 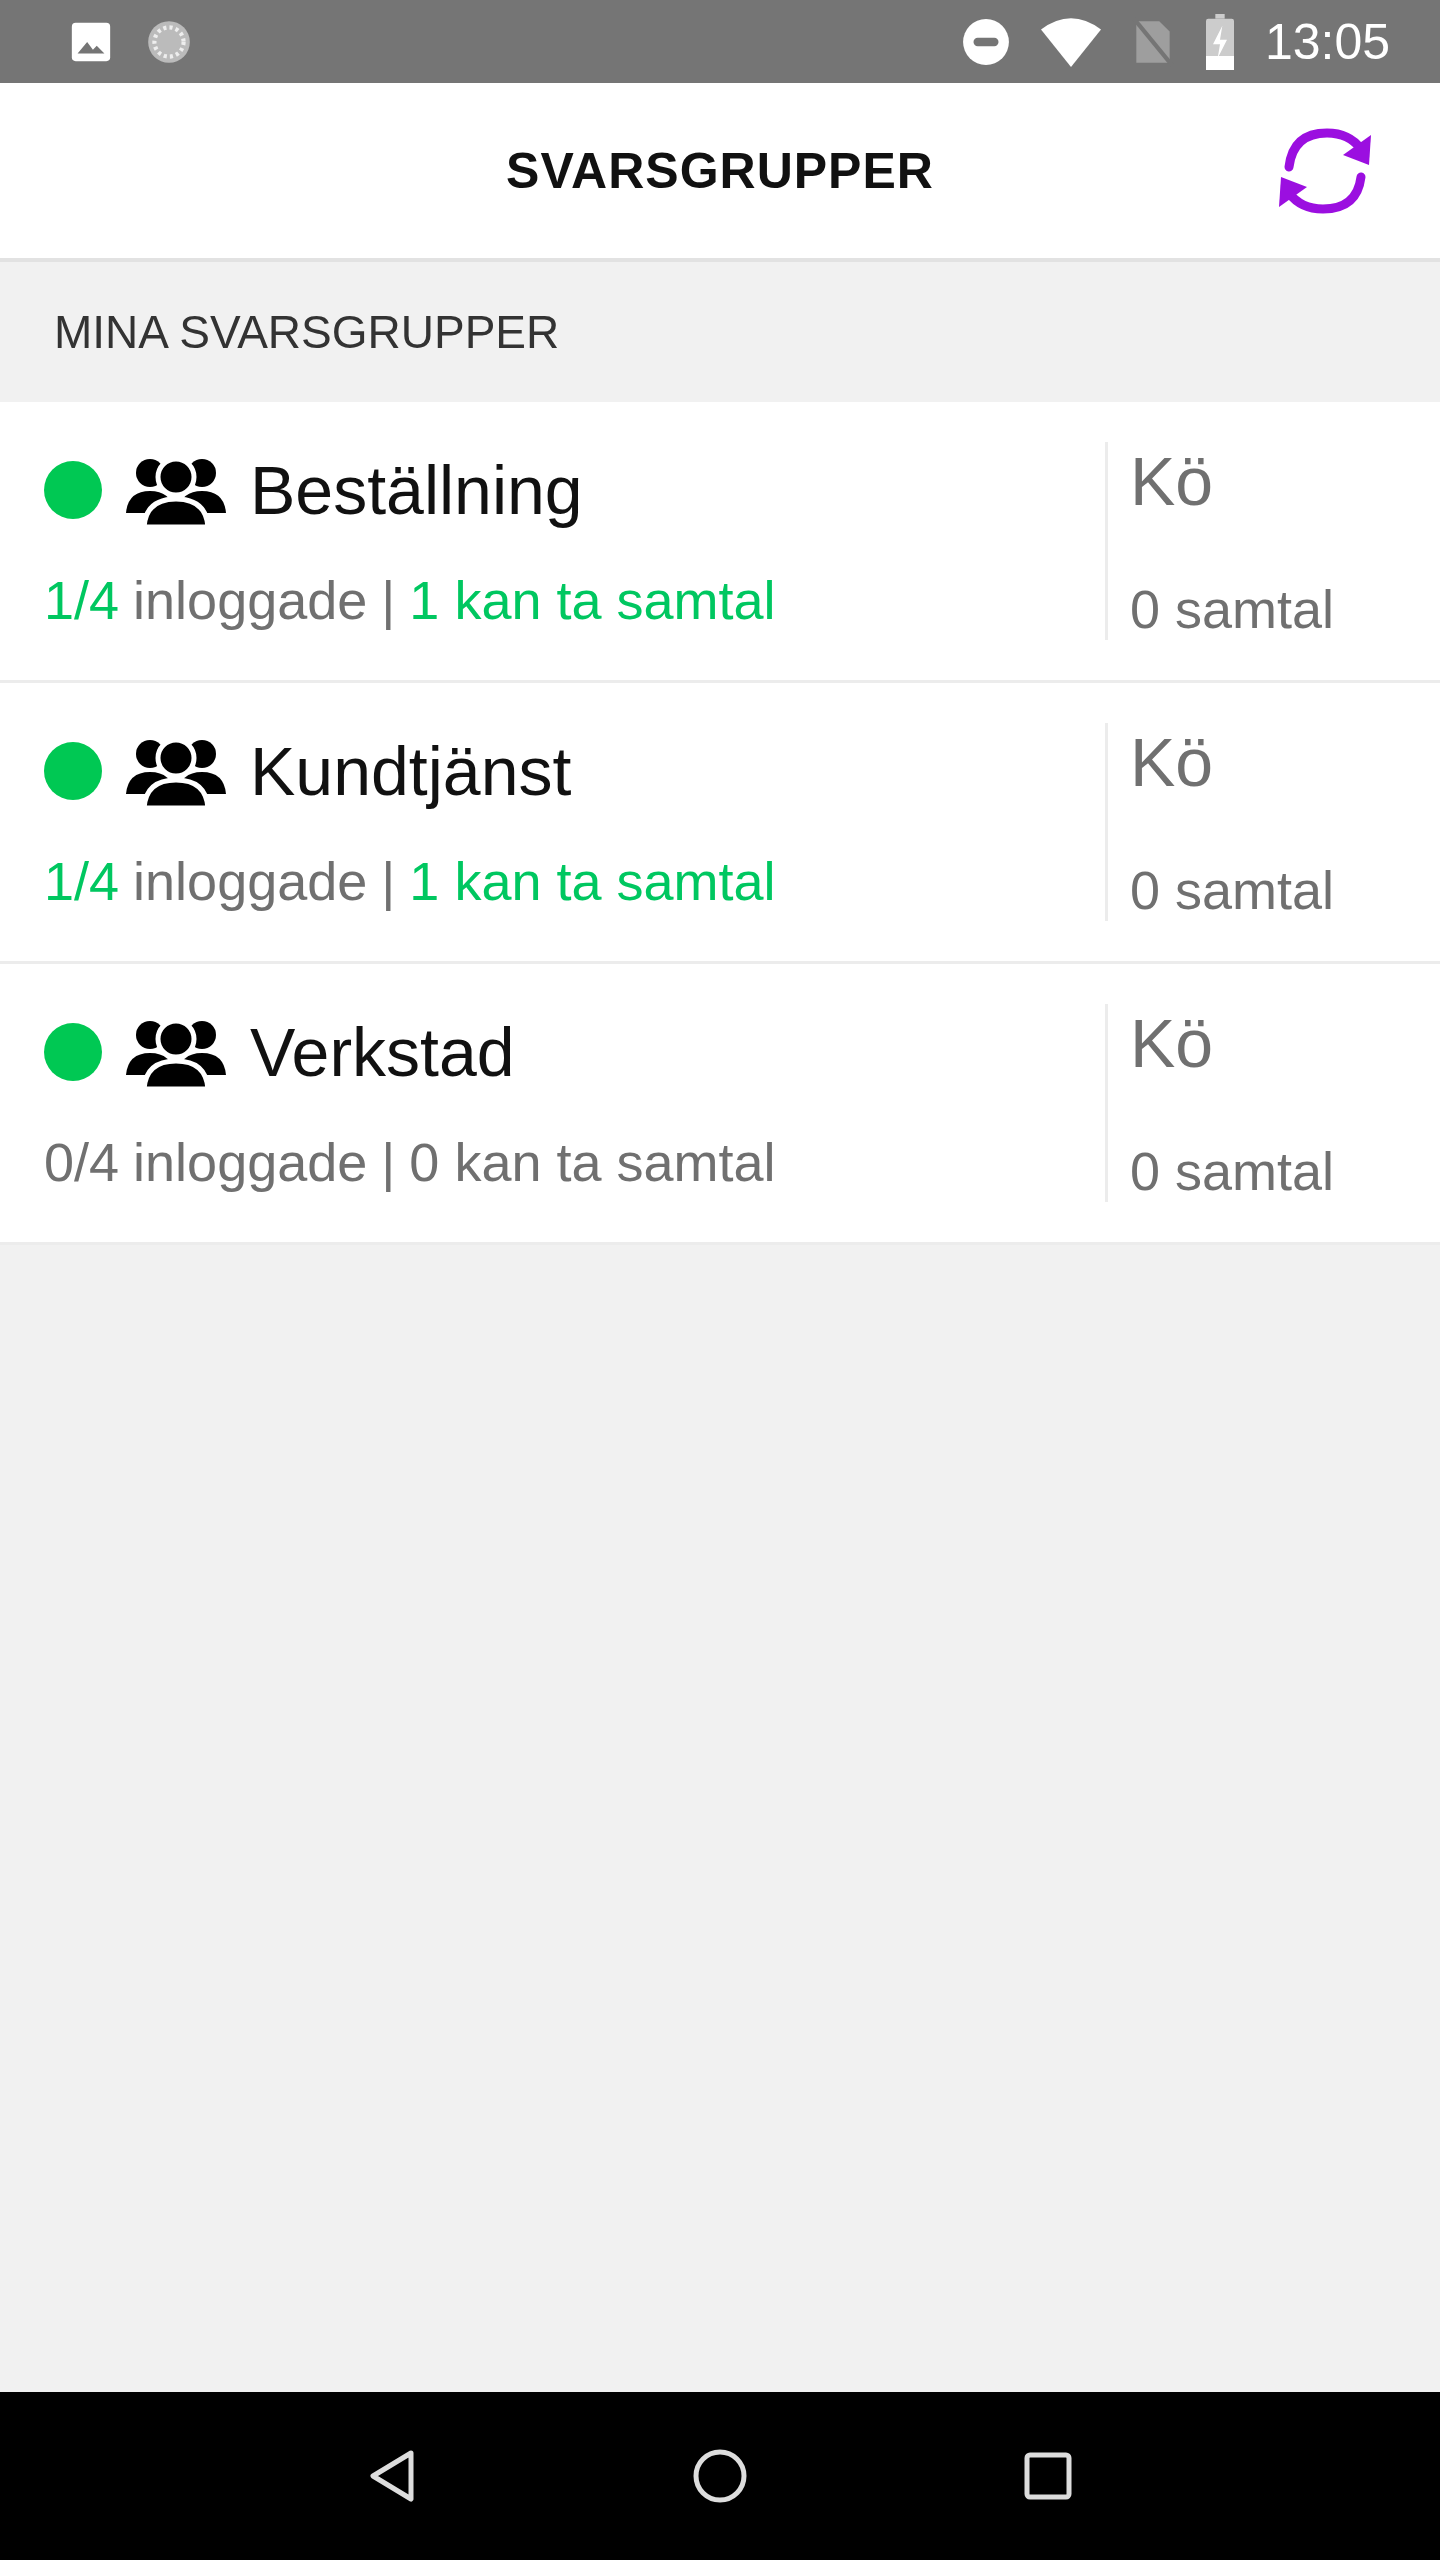 What do you see at coordinates (592, 1162) in the screenshot?
I see `available-count: 0 kan ta samtal` at bounding box center [592, 1162].